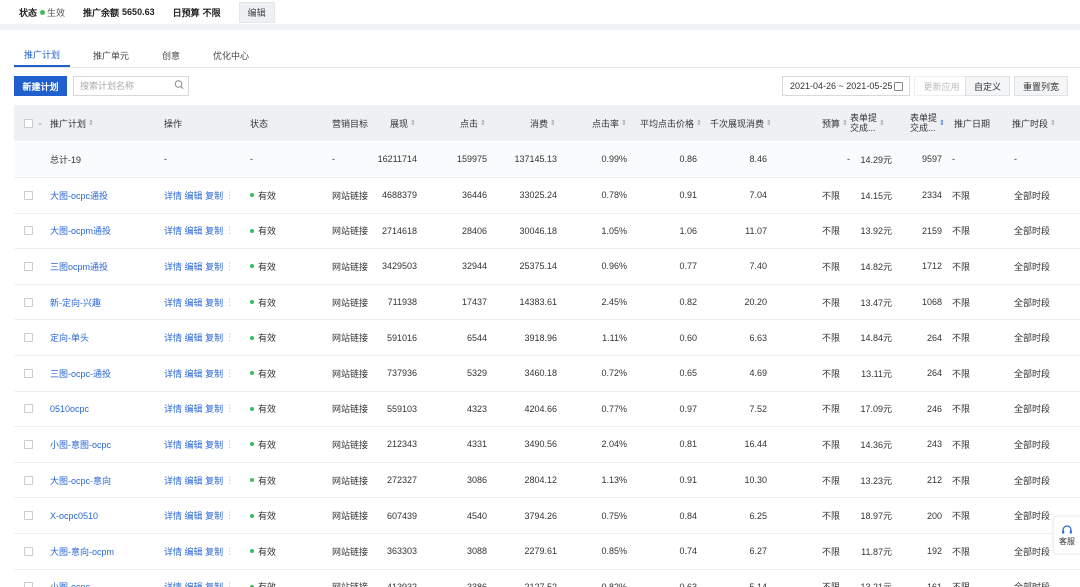 This screenshot has height=587, width=1080. What do you see at coordinates (69, 337) in the screenshot?
I see `plan-name-link: 定向-单头` at bounding box center [69, 337].